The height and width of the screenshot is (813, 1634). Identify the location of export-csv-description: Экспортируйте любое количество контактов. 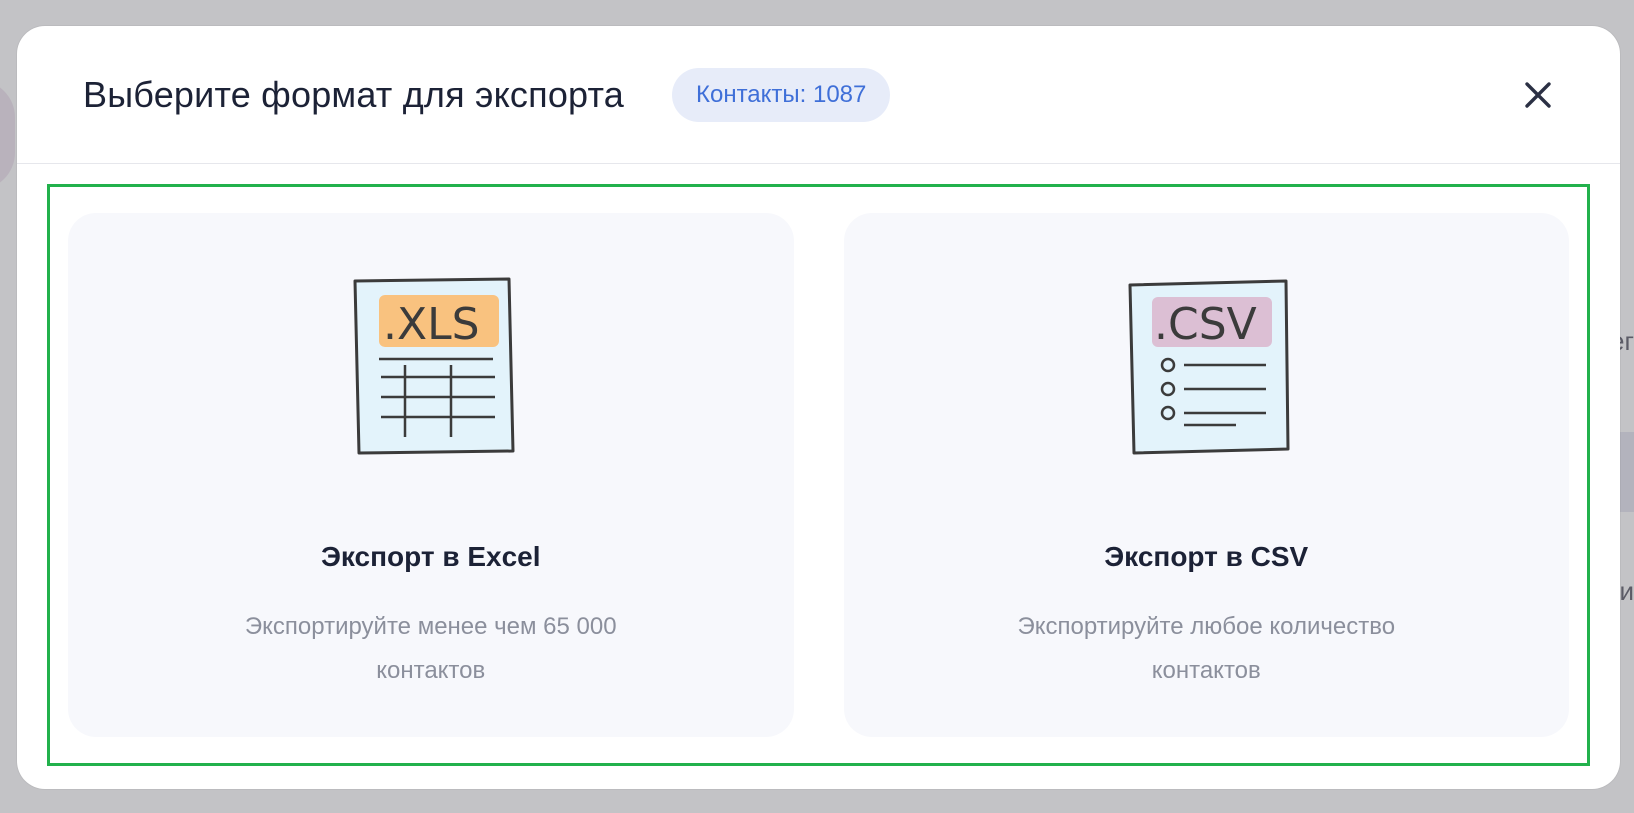
(1206, 648).